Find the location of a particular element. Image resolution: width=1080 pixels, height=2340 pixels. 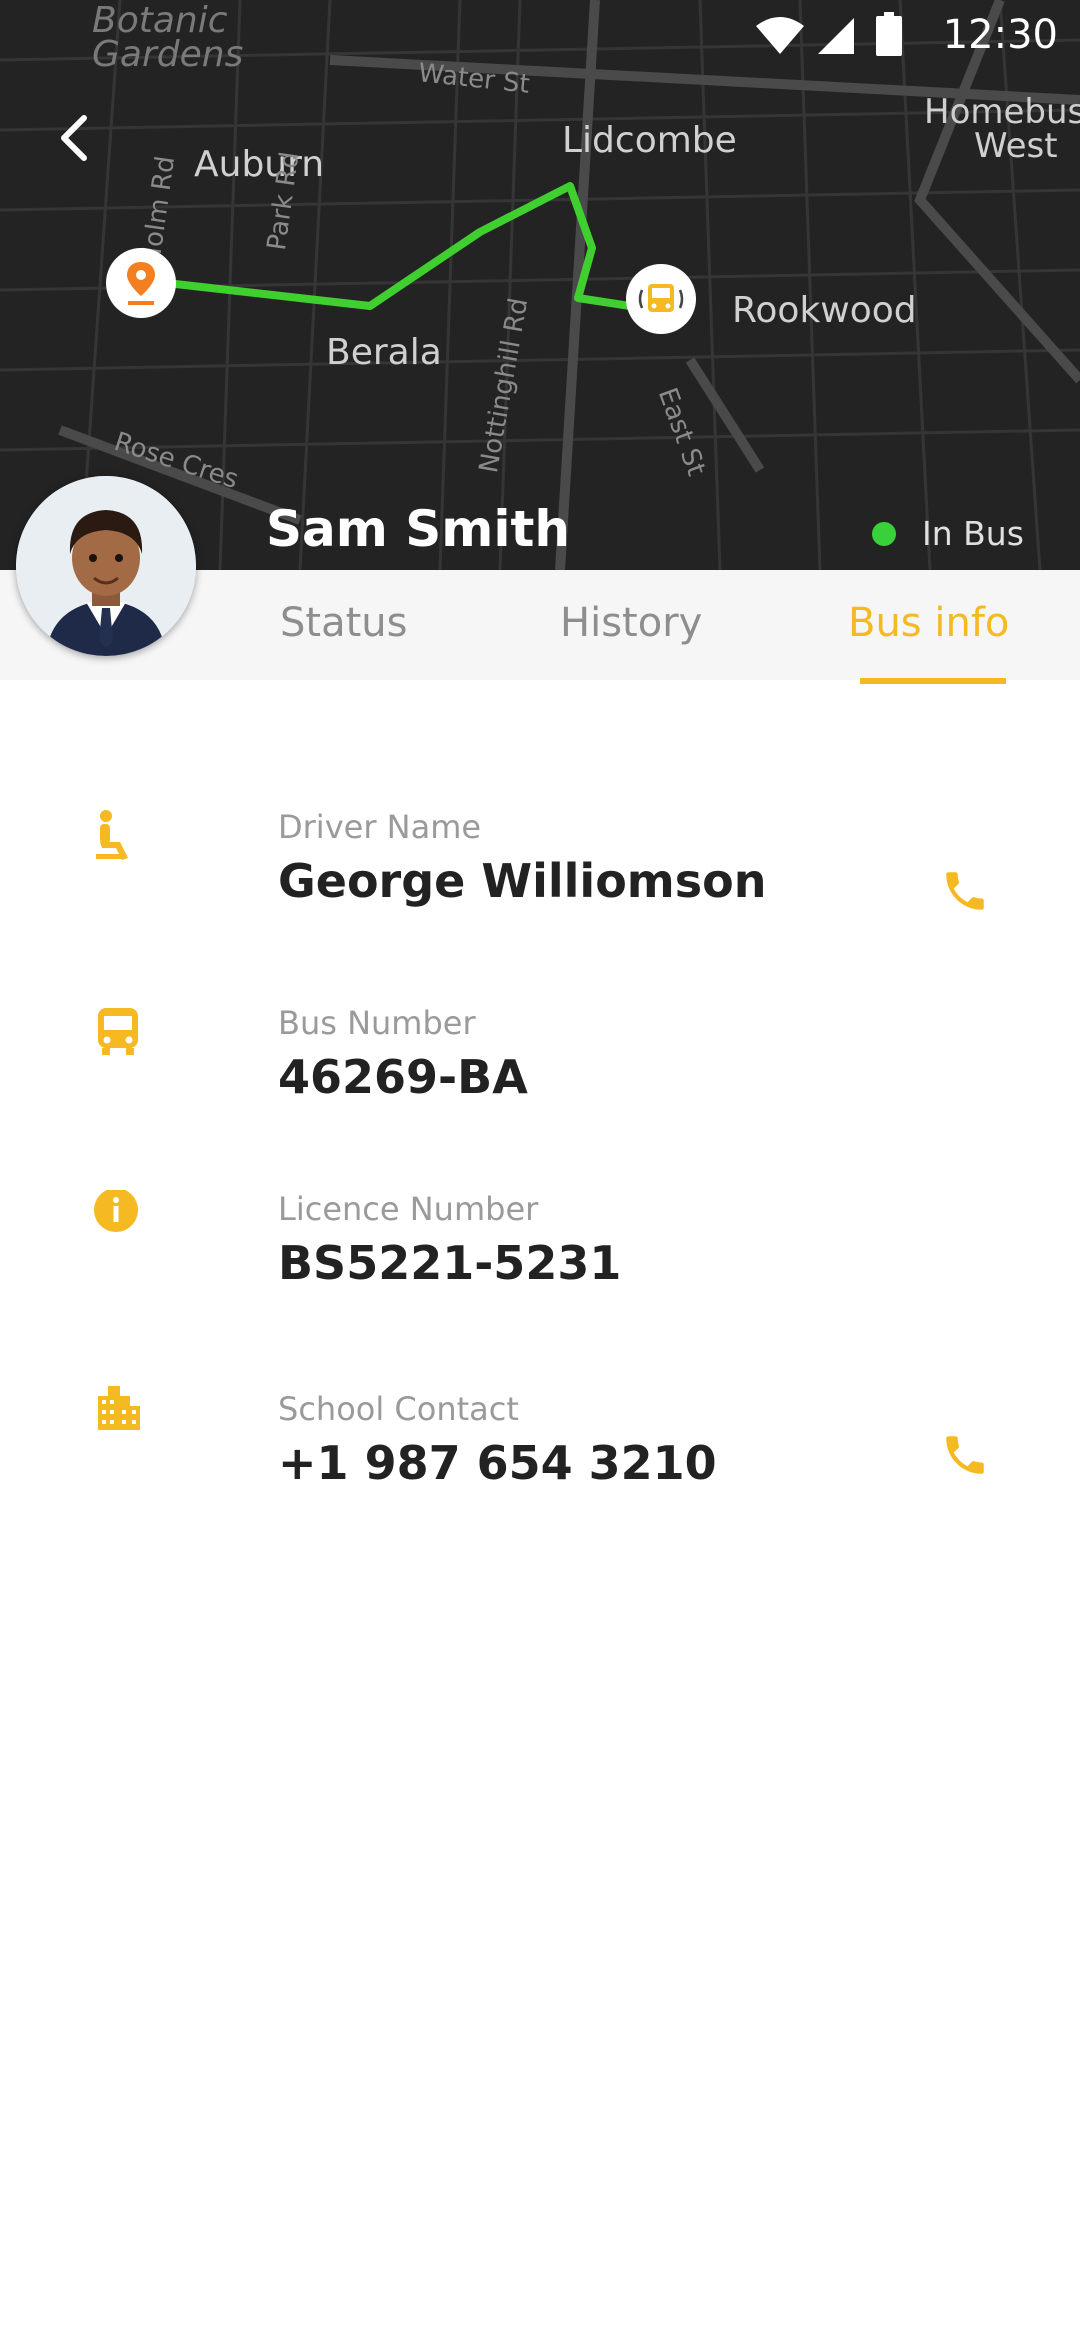

status-text: In Bus is located at coordinates (973, 533).